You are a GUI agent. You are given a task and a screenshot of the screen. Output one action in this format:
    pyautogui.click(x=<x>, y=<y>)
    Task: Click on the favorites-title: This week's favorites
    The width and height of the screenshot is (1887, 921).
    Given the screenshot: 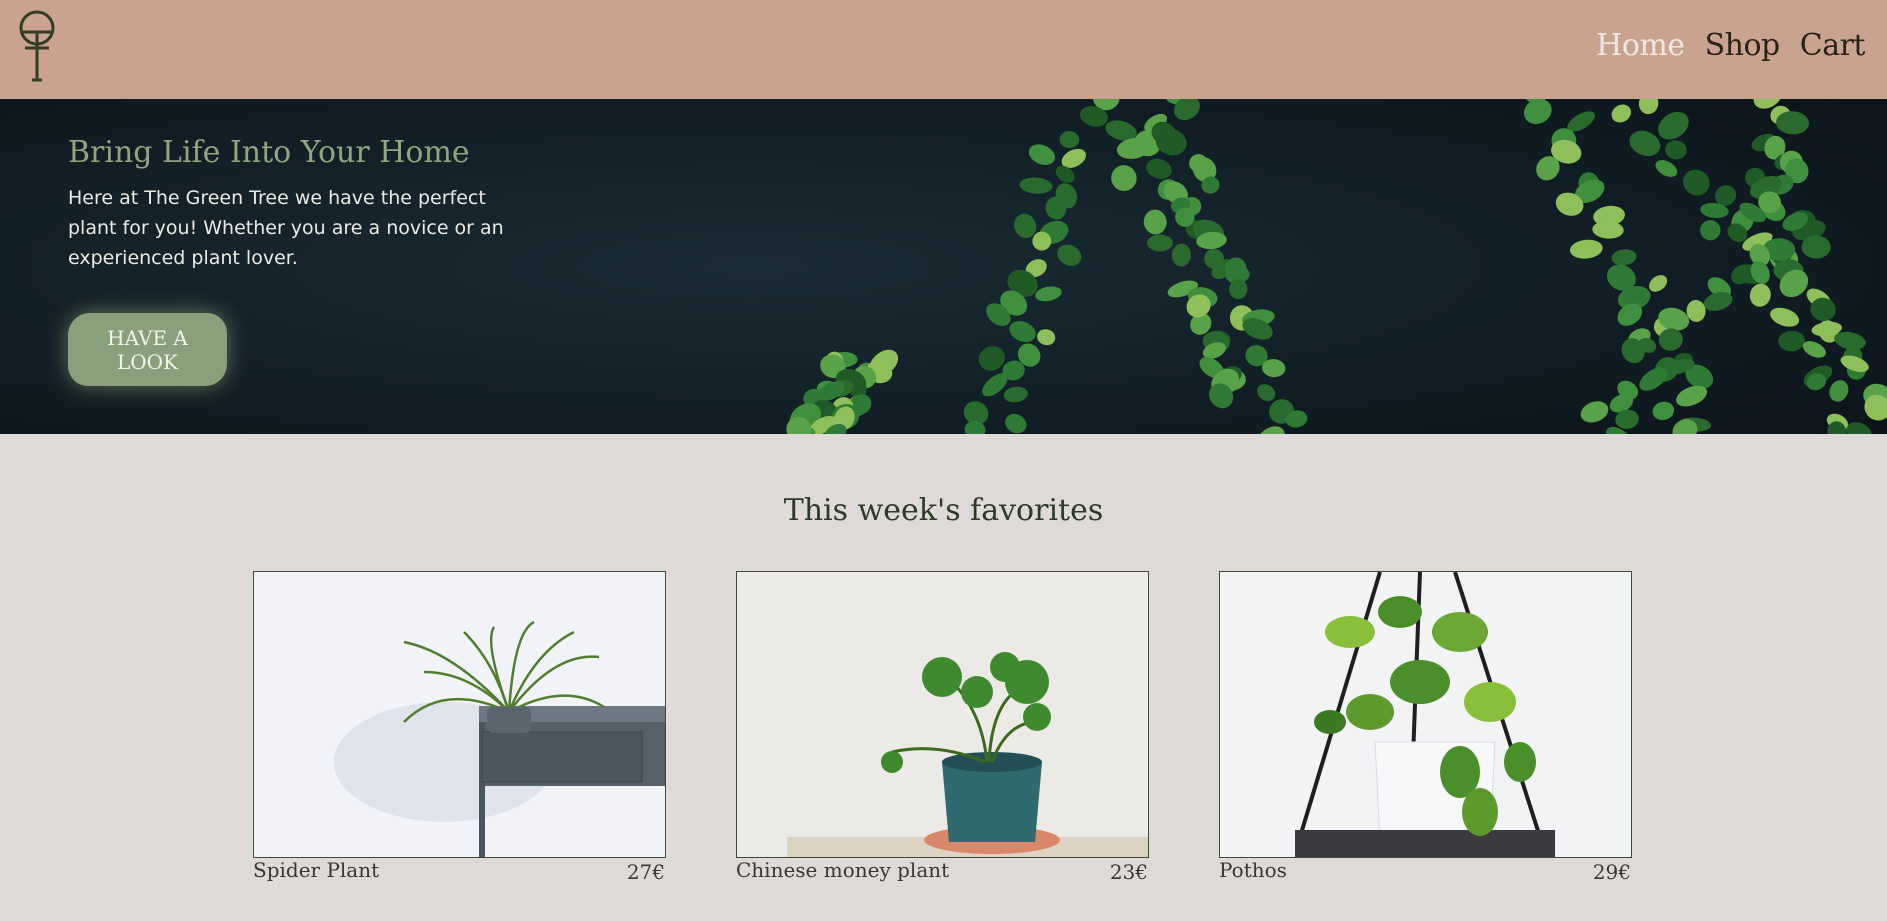 What is the action you would take?
    pyautogui.click(x=943, y=510)
    